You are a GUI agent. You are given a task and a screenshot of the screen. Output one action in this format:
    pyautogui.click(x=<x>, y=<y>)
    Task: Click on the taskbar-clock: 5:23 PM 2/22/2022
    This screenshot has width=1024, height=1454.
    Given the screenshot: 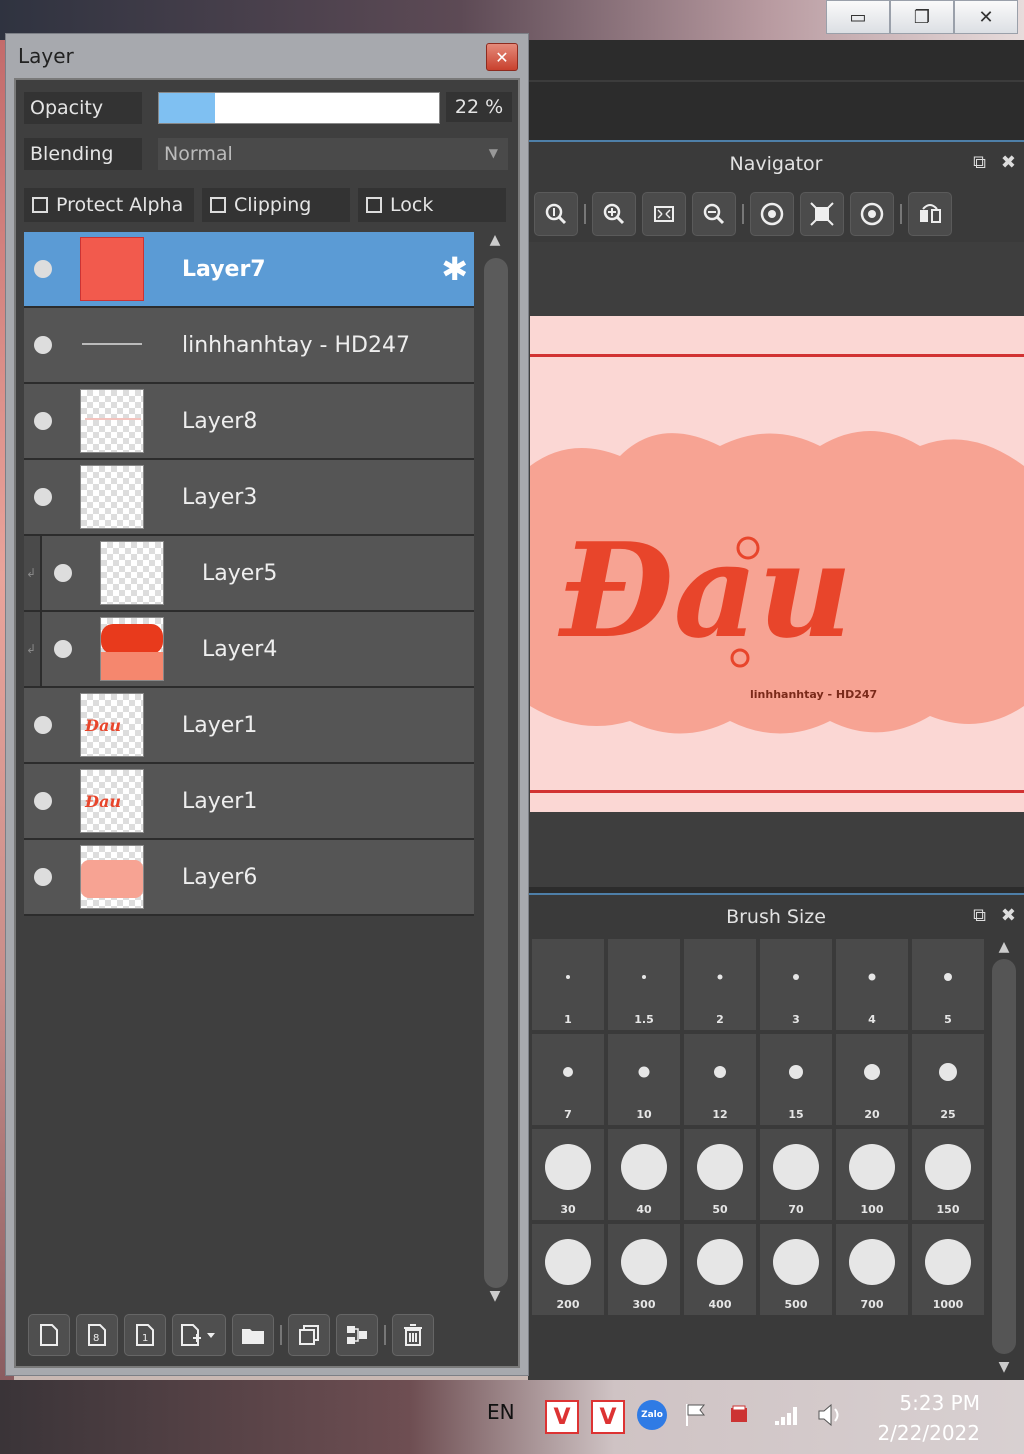 What is the action you would take?
    pyautogui.click(x=925, y=1418)
    